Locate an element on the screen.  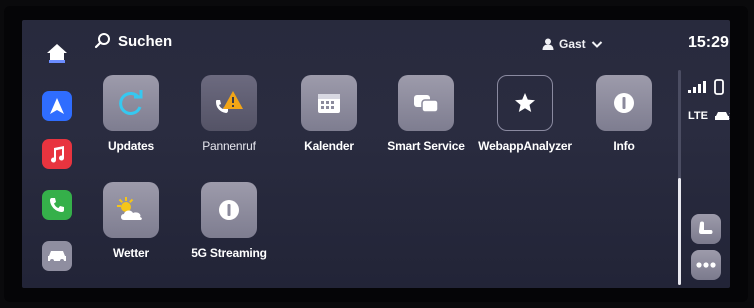
home-button is located at coordinates (57, 53).